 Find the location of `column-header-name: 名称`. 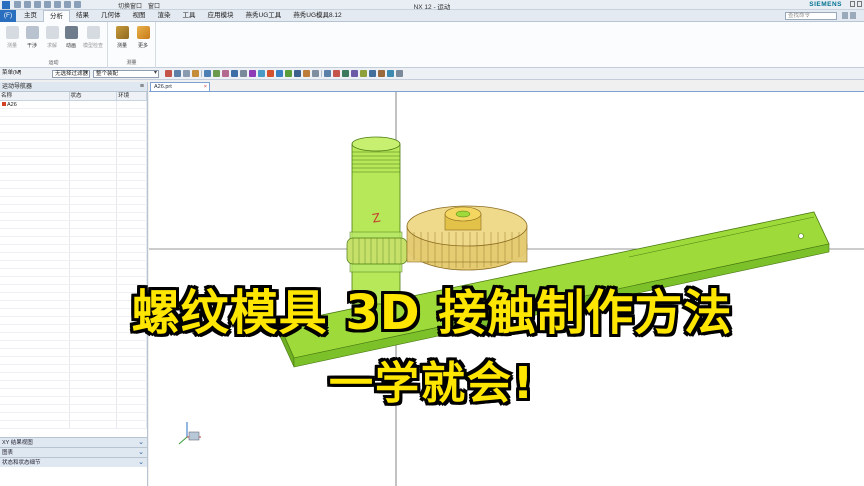

column-header-name: 名称 is located at coordinates (35, 96).